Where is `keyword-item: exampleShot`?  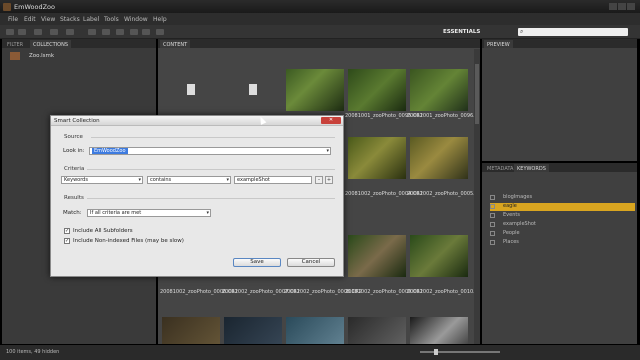
keyword-item: exampleShot is located at coordinates (562, 225).